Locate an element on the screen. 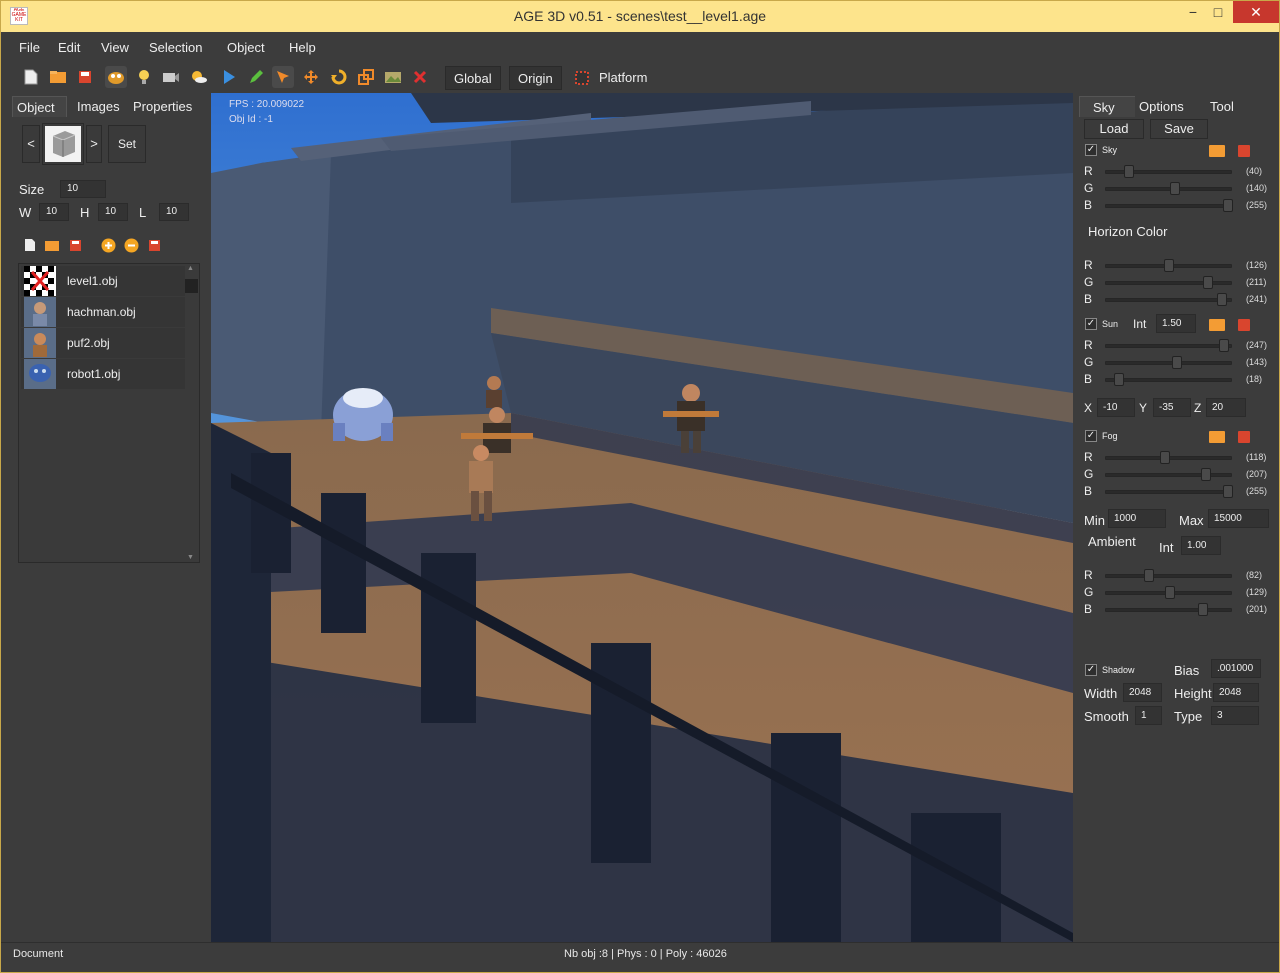  scroll-up-arrow: ▲ is located at coordinates (190, 268).